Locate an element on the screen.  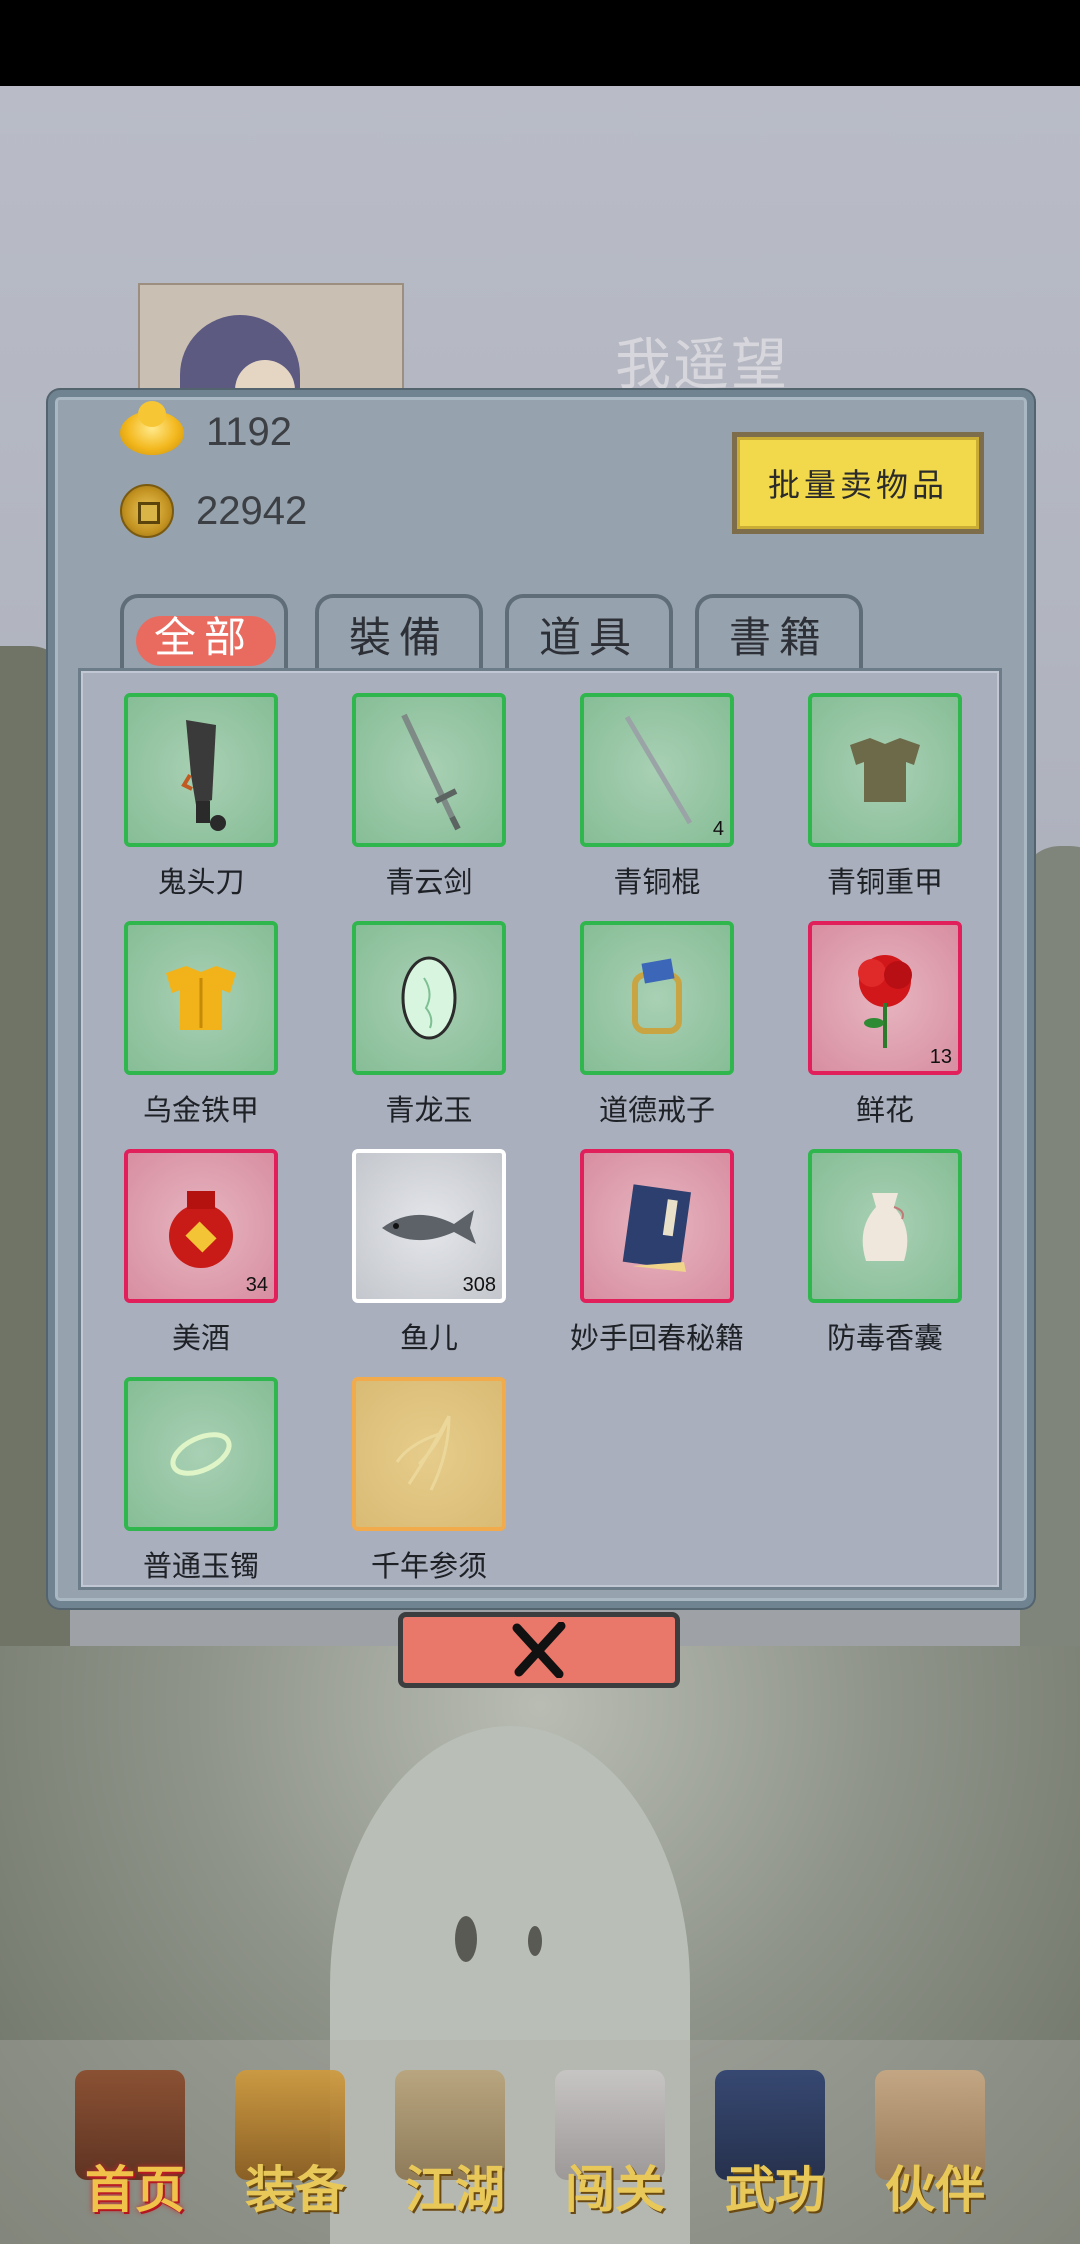
nav-label: 伙伴 is located at coordinates (935, 2189).